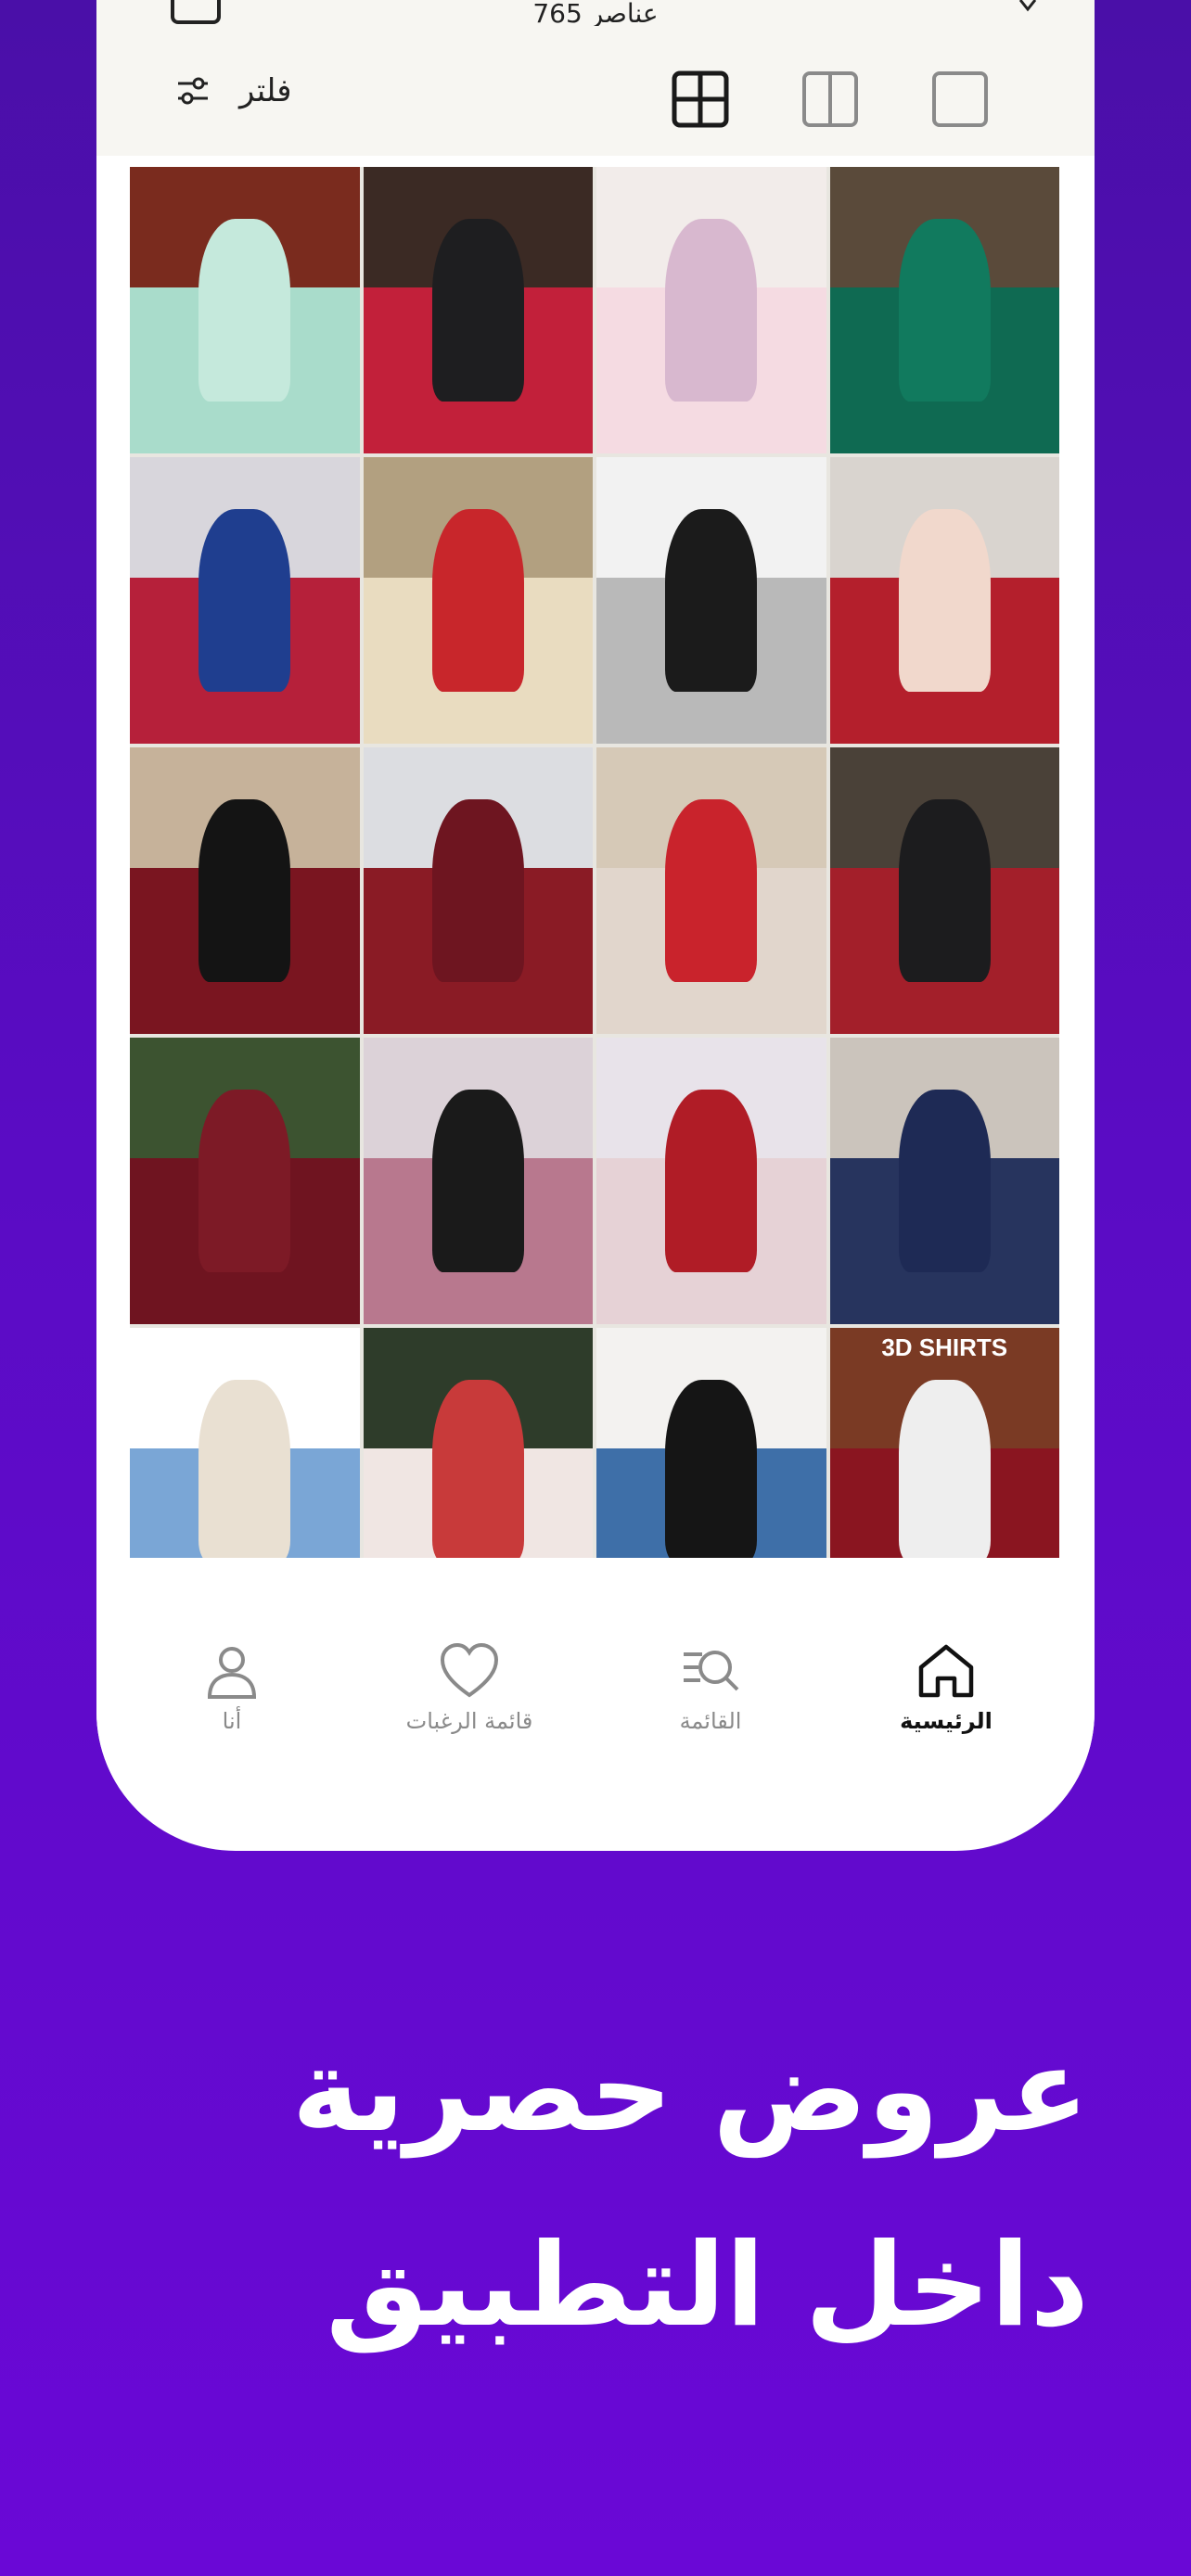 The image size is (1191, 2576). What do you see at coordinates (830, 99) in the screenshot?
I see `grid-2-view-icon` at bounding box center [830, 99].